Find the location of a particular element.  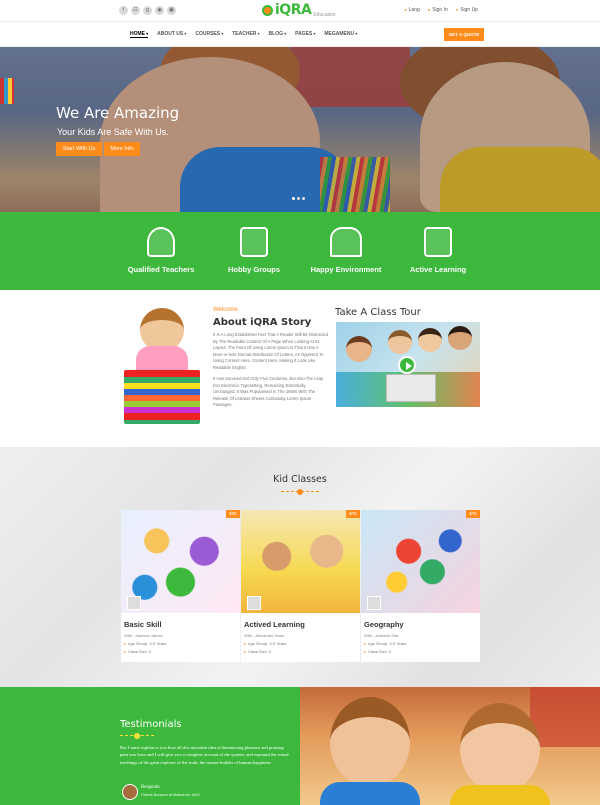

start-with-us-button: Start With Us is located at coordinates (79, 149).